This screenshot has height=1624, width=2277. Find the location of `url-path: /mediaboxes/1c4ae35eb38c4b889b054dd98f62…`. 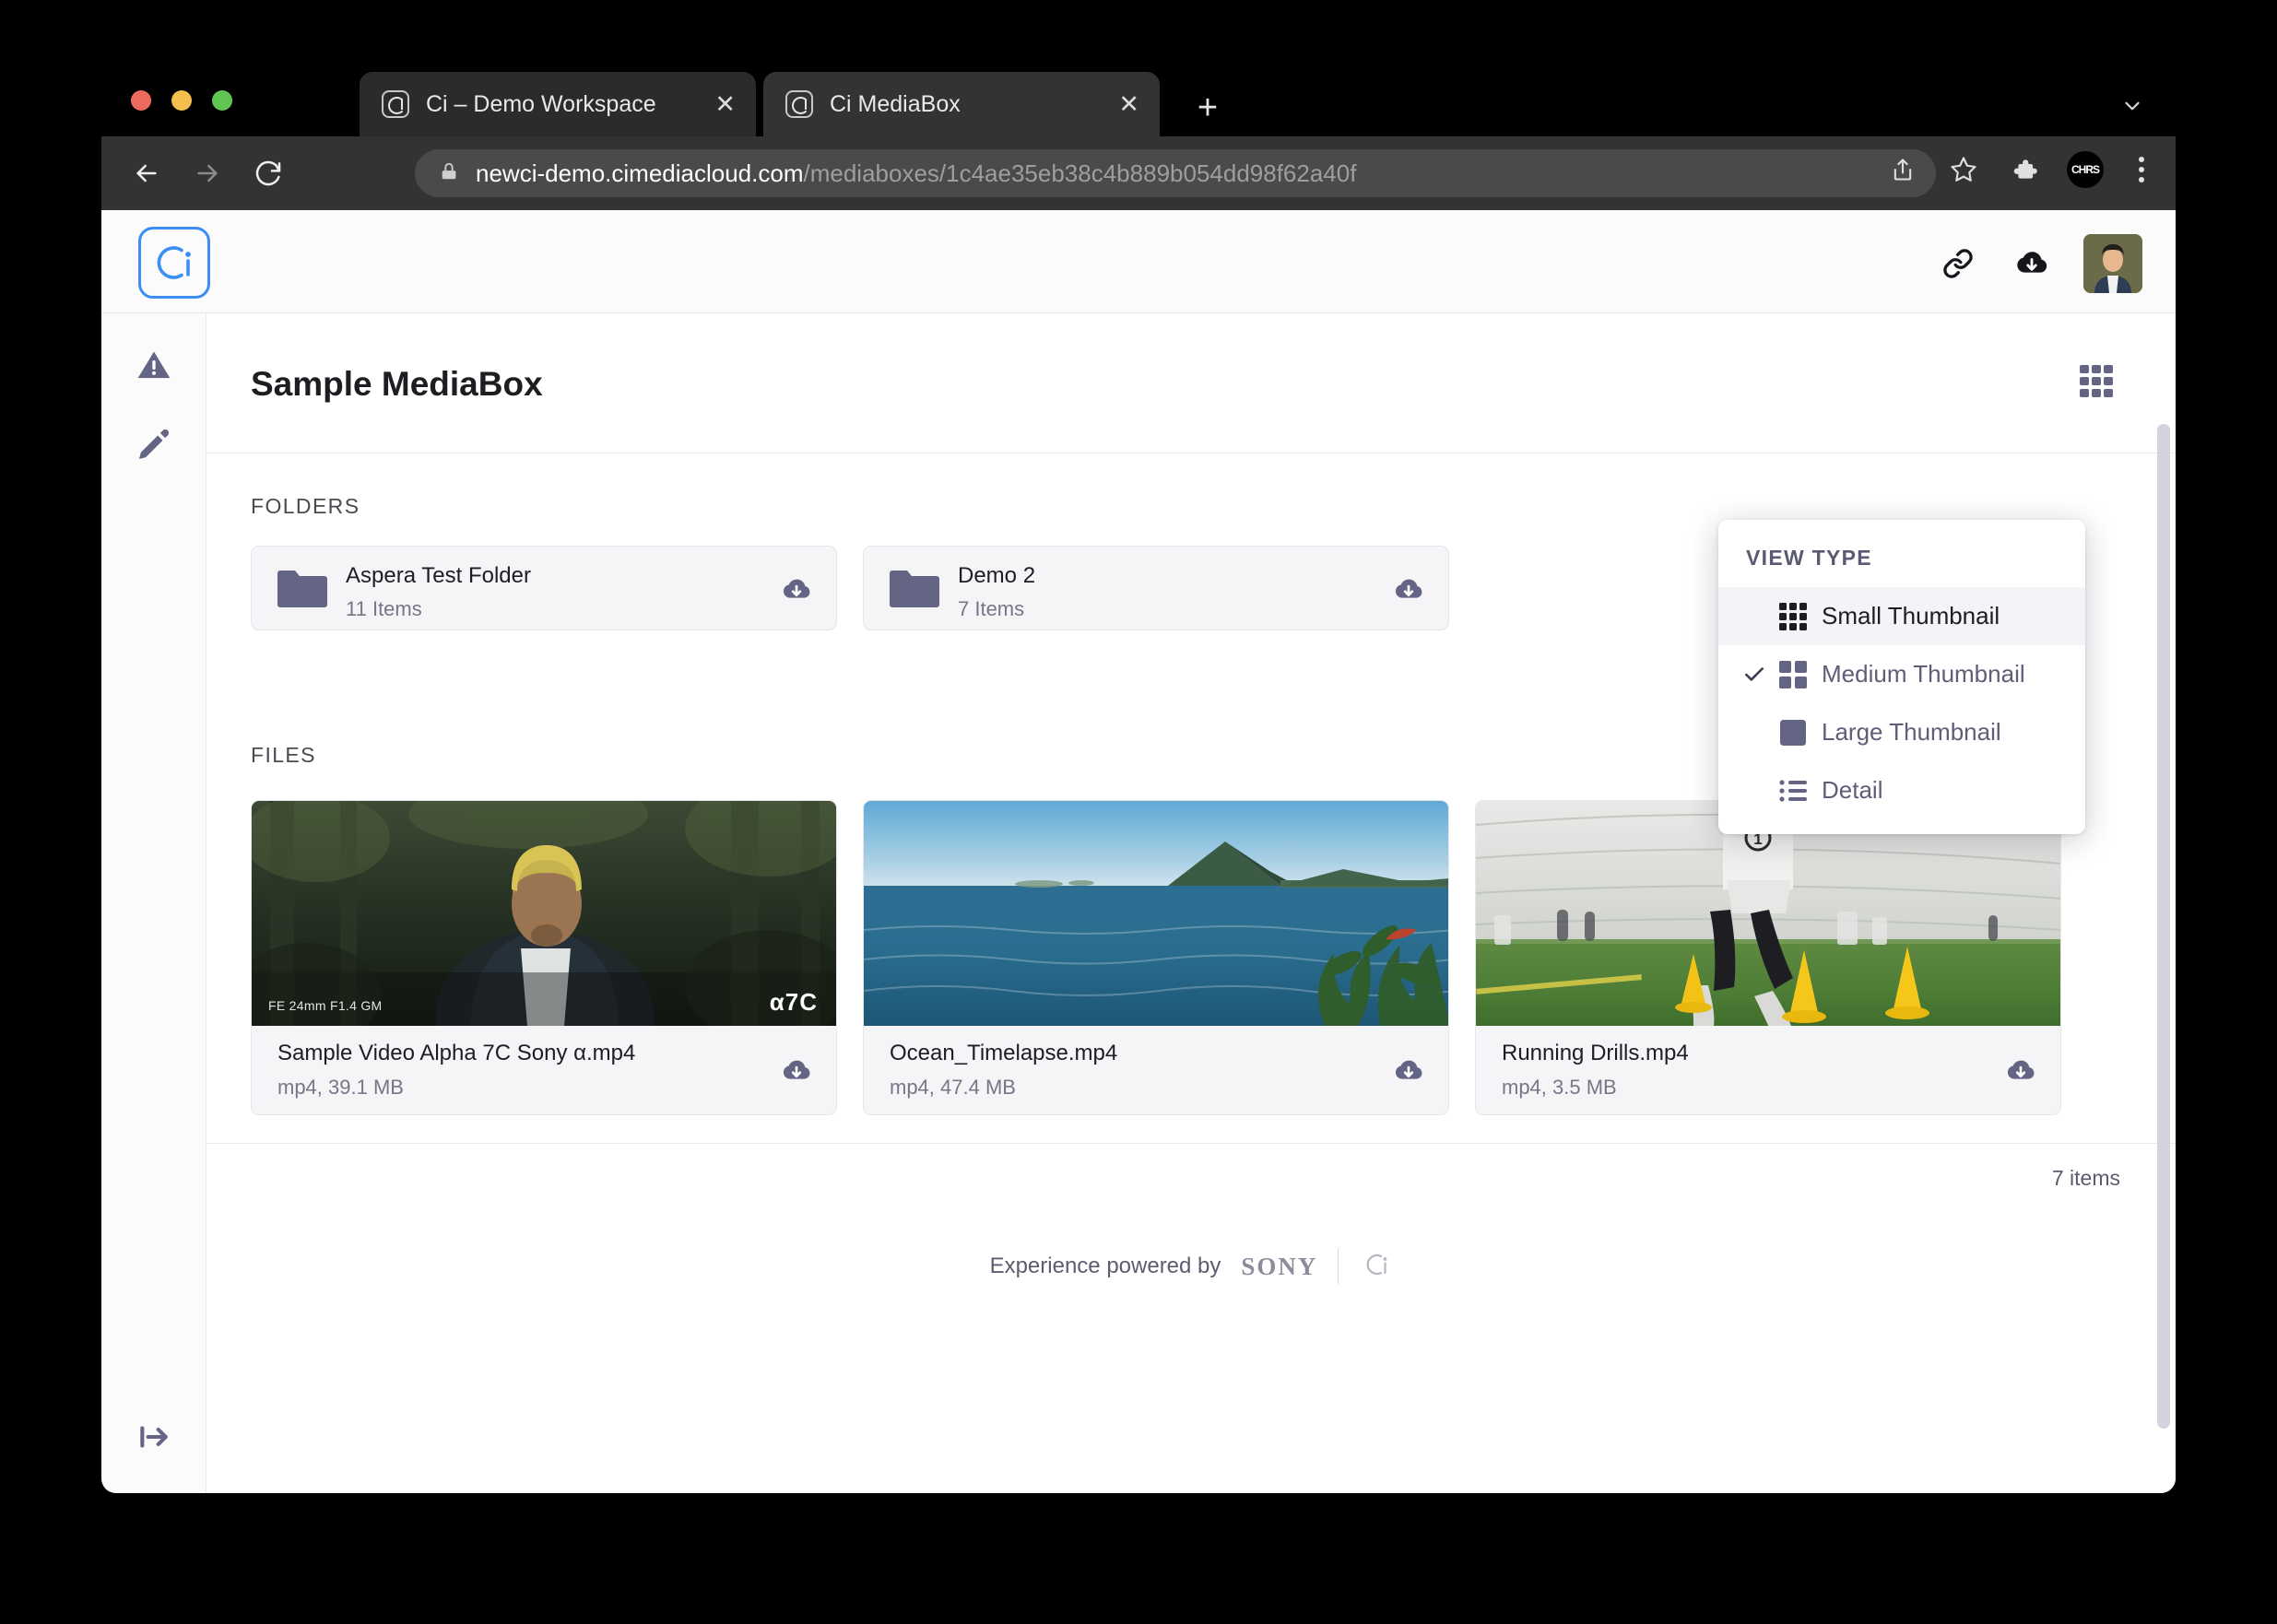

url-path: /mediaboxes/1c4ae35eb38c4b889b054dd98f62… is located at coordinates (1080, 173).